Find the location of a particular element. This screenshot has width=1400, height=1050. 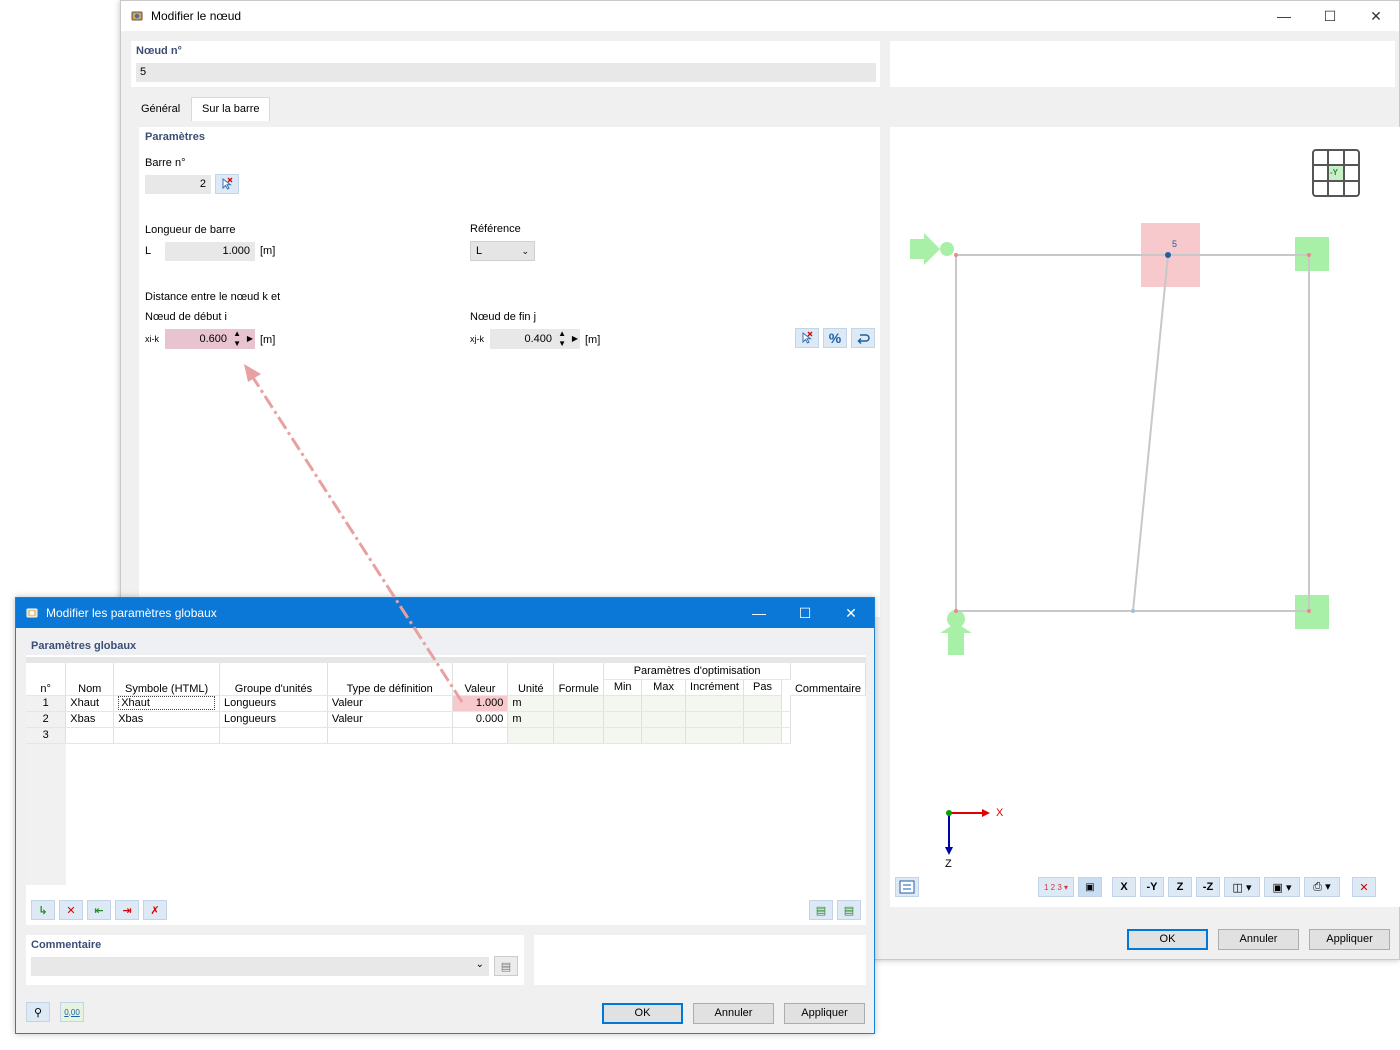

table-row: 3 is located at coordinates (446, 735).